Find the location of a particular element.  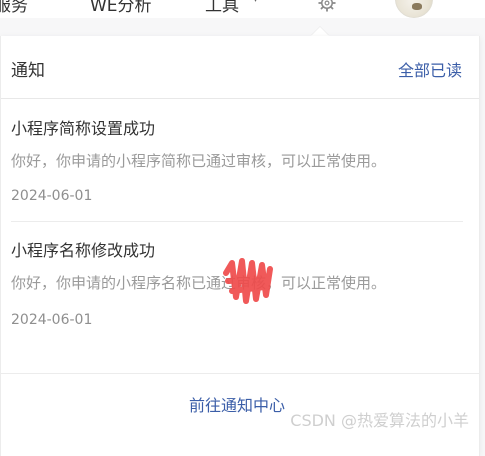

notification-title: 小程序简称设置成功 is located at coordinates (237, 129).